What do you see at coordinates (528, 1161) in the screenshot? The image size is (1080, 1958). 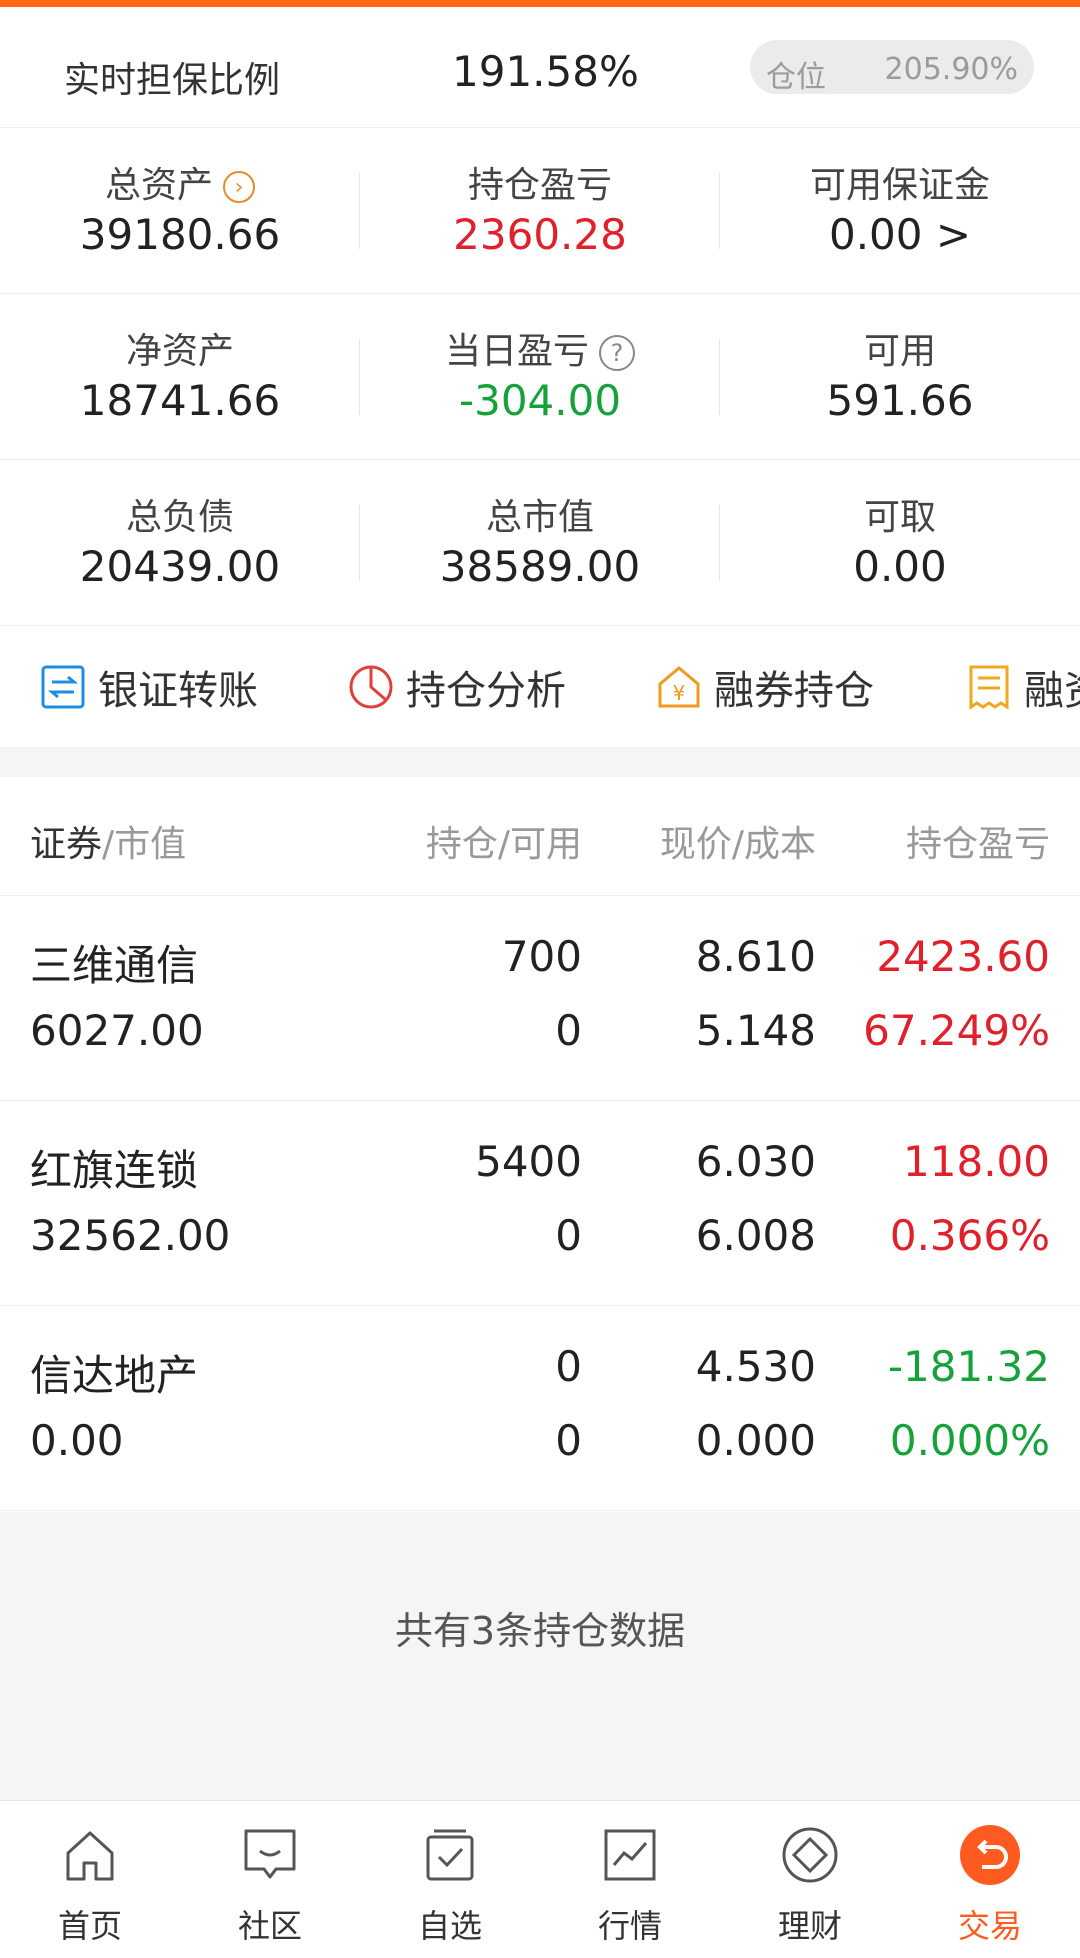 I see `holding-qty: 5400` at bounding box center [528, 1161].